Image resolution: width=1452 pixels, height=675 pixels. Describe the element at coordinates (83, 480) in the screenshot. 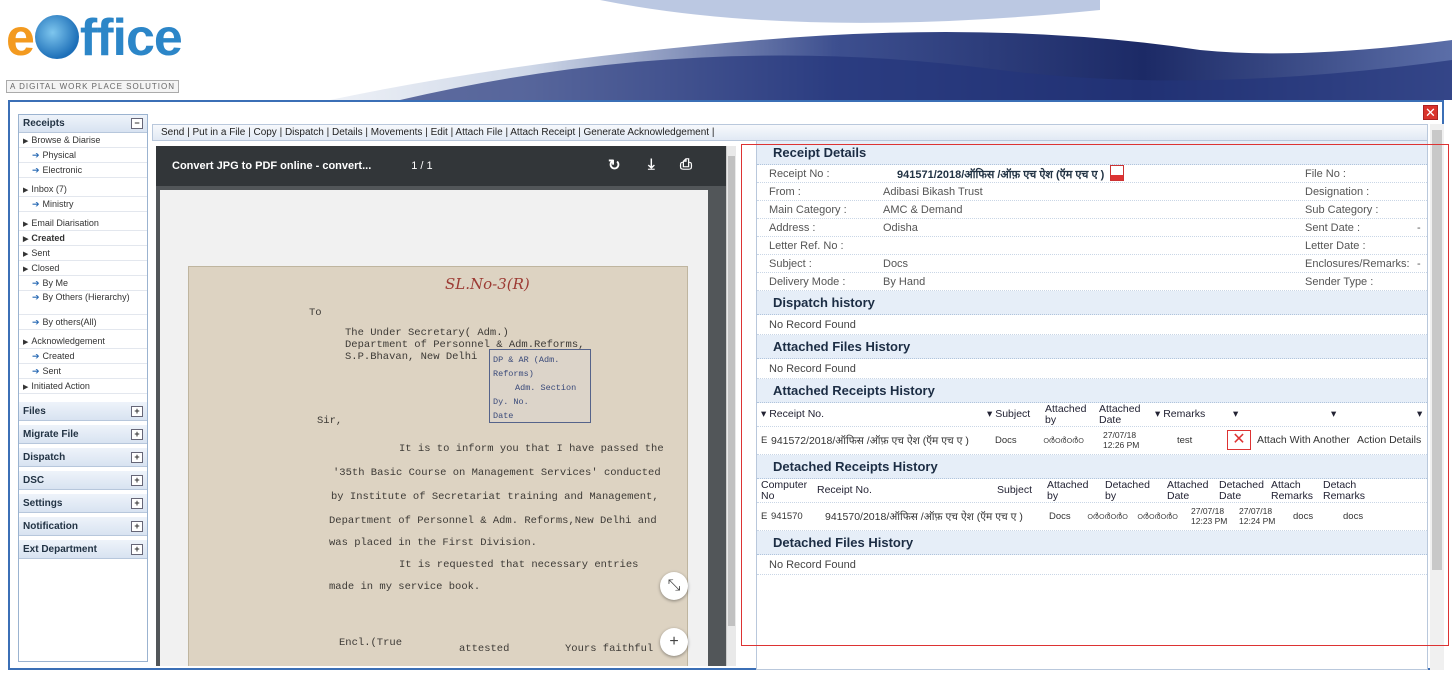

I see `sidebar-section-dsc: DSC +` at that location.